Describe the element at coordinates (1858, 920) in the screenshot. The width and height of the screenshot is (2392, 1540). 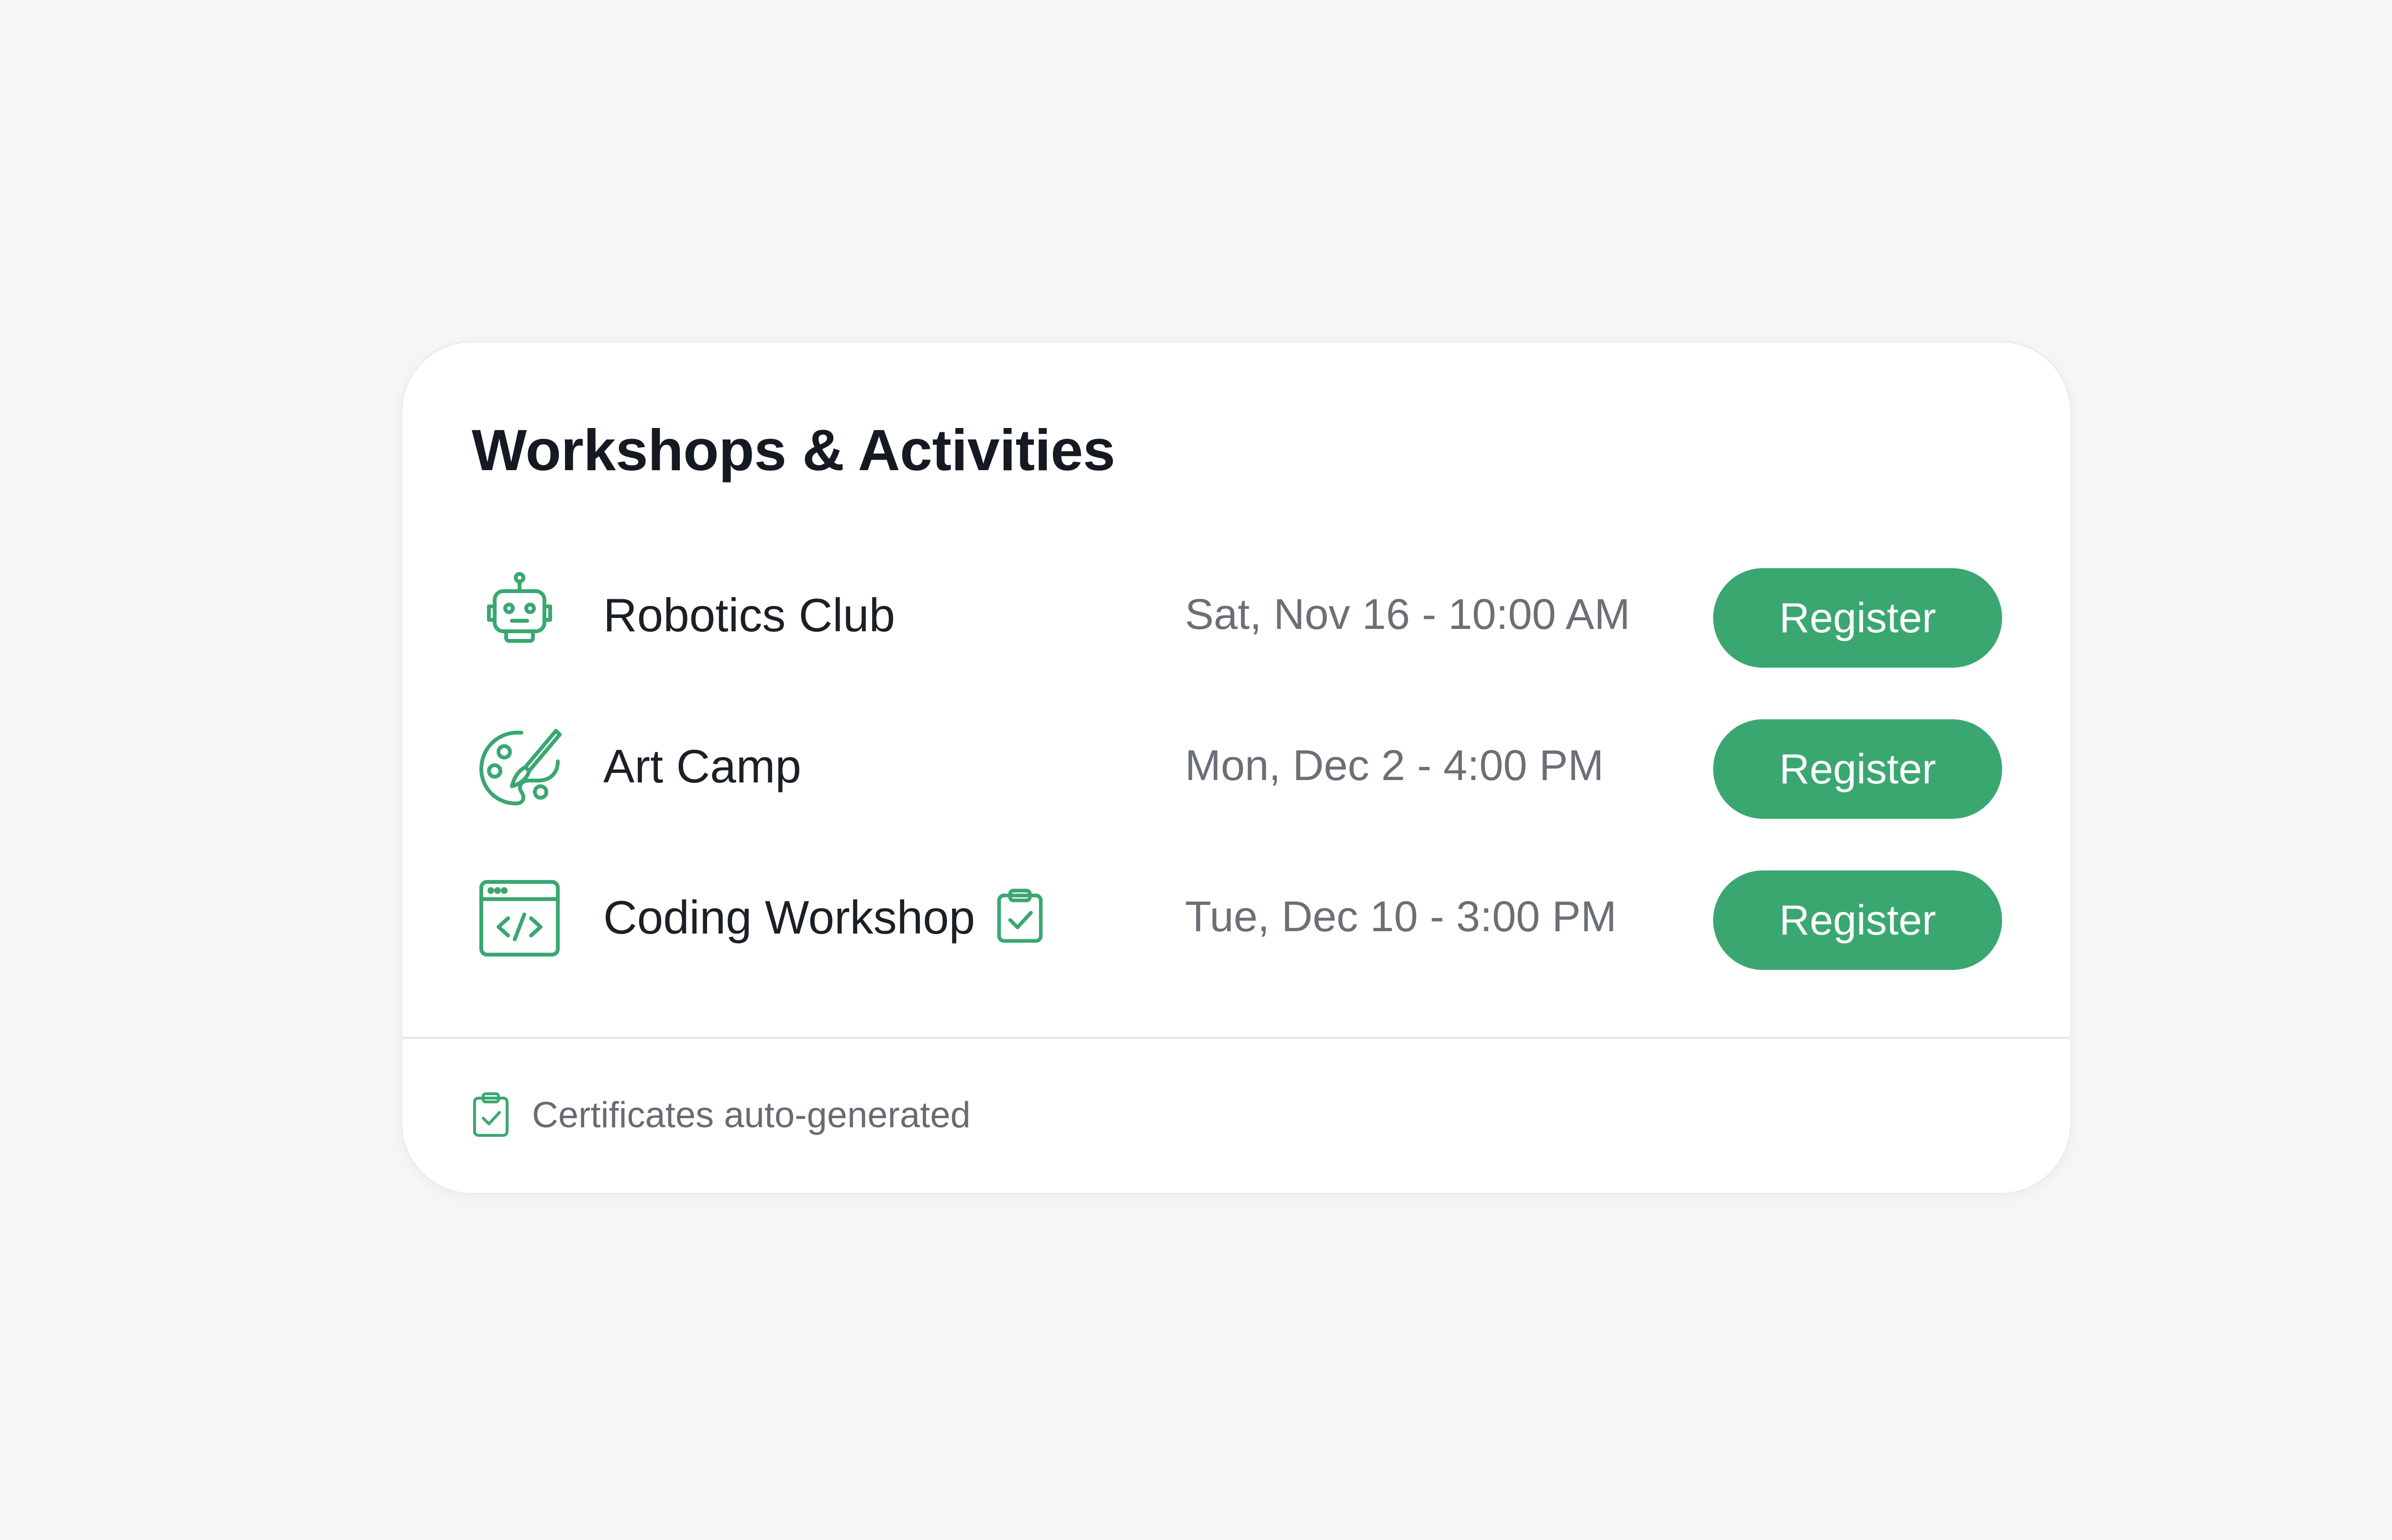
I see `register-button-coding: Register` at that location.